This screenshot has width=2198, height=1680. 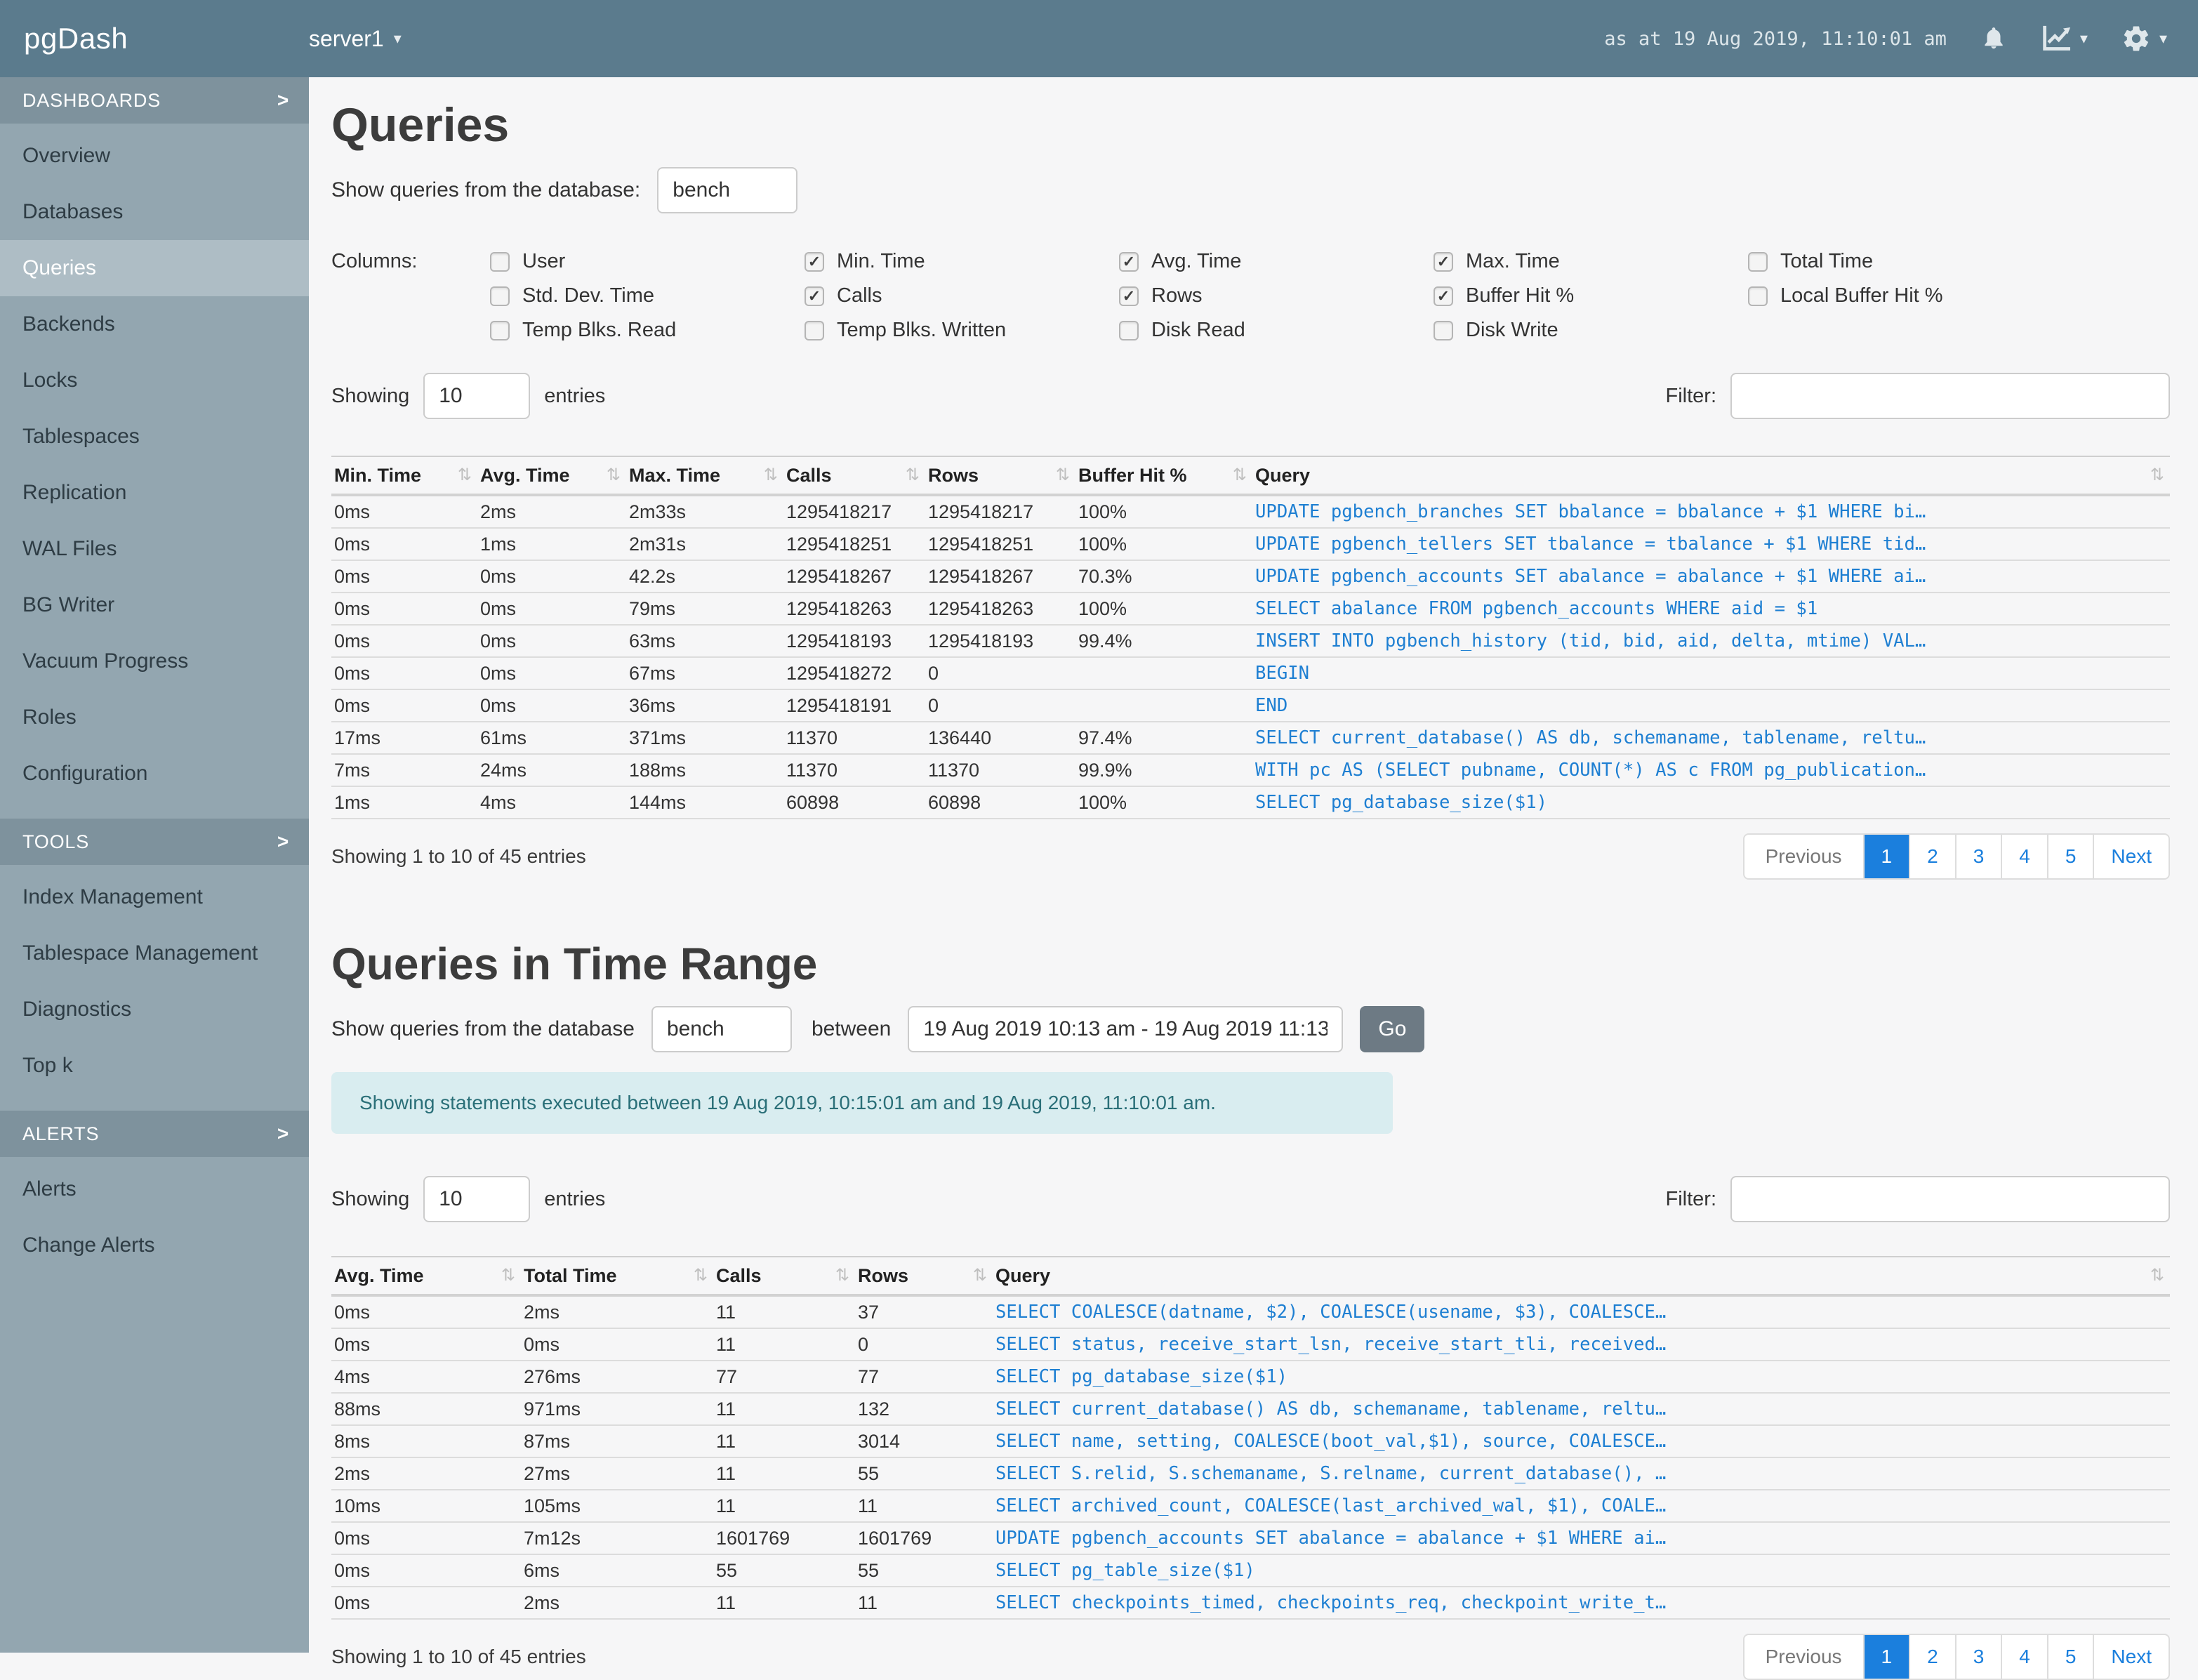 What do you see at coordinates (647, 262) in the screenshot?
I see `column-toggle-user: User` at bounding box center [647, 262].